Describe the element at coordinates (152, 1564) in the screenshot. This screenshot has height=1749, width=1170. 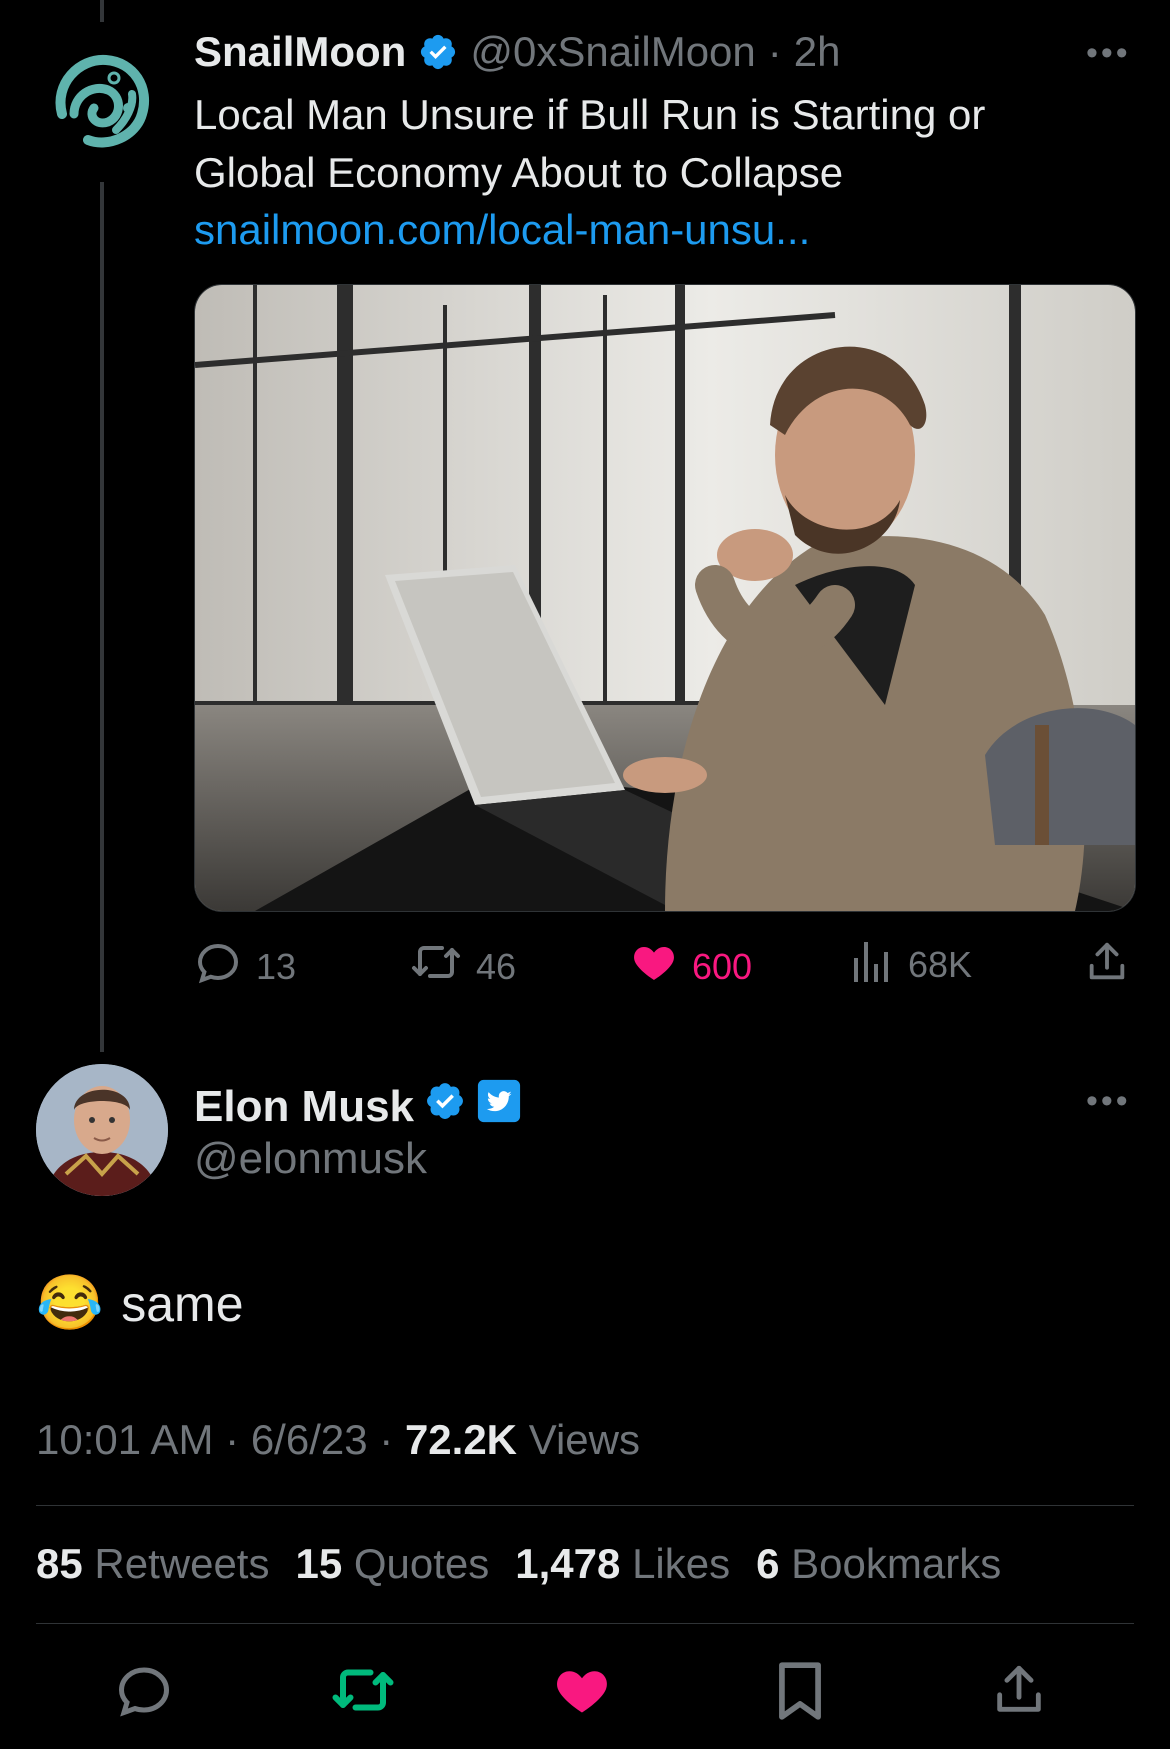
I see `stat-retweets: 85 Retweets` at that location.